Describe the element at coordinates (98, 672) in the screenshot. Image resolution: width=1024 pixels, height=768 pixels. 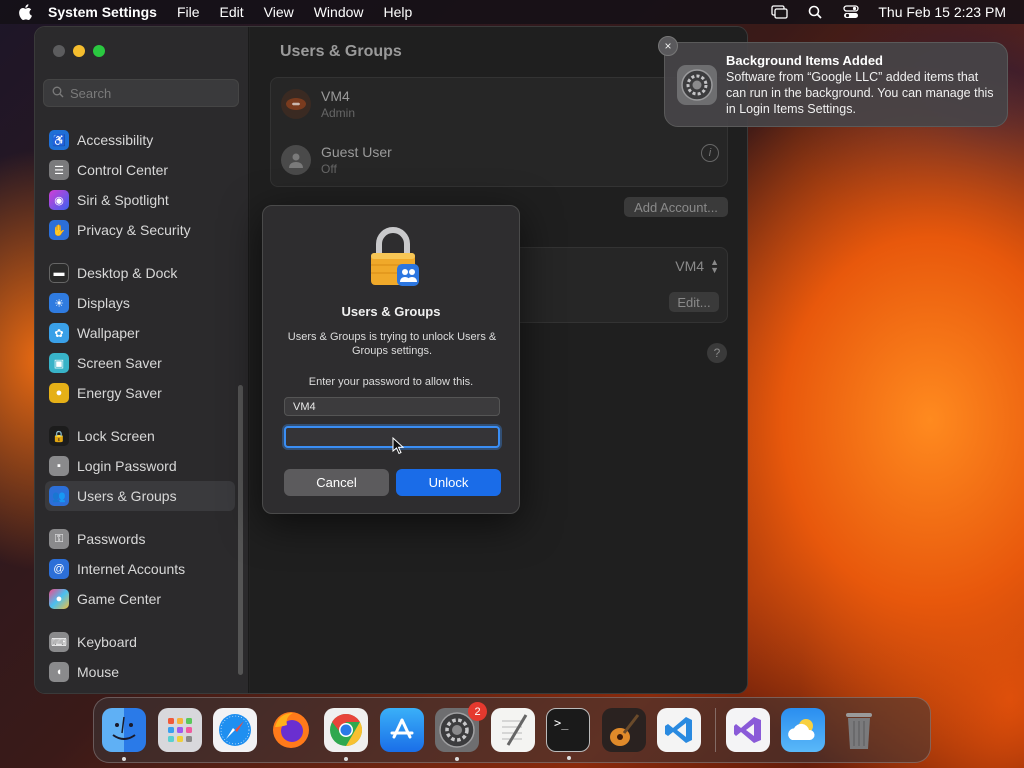
I see `sidebar-item-label: Mouse` at that location.